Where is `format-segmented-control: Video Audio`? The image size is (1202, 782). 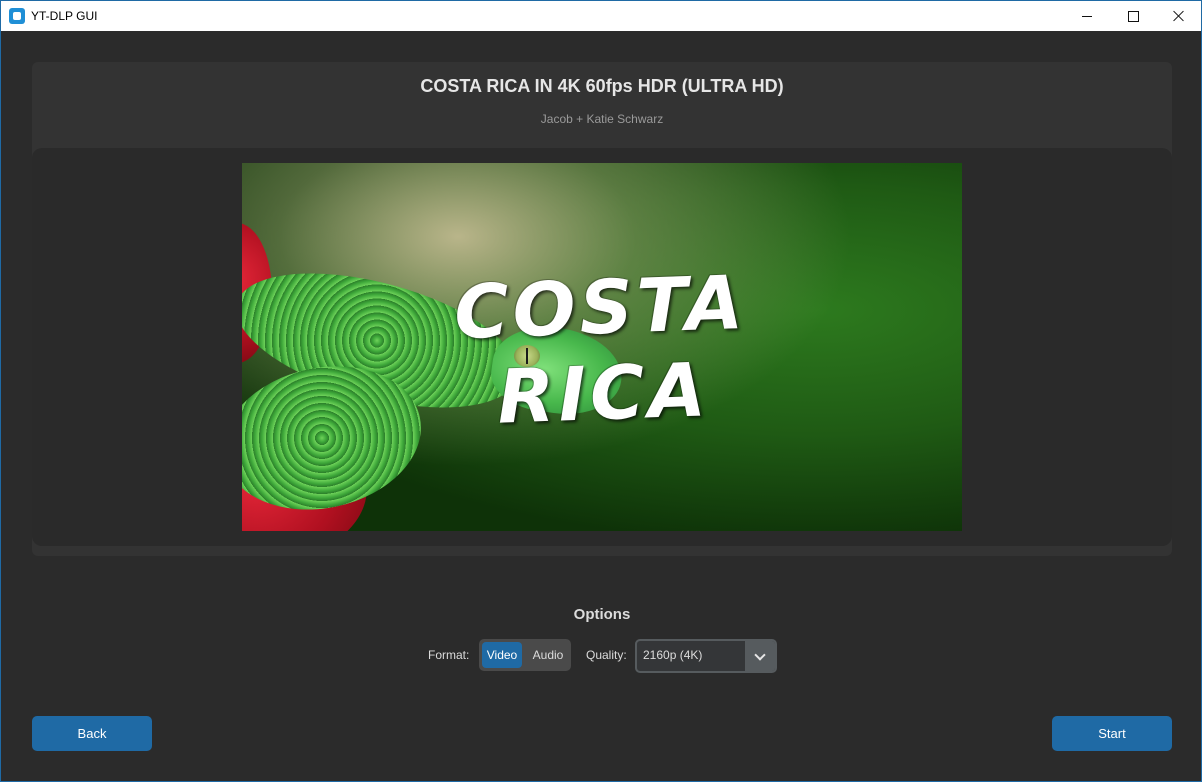
format-segmented-control: Video Audio is located at coordinates (525, 655).